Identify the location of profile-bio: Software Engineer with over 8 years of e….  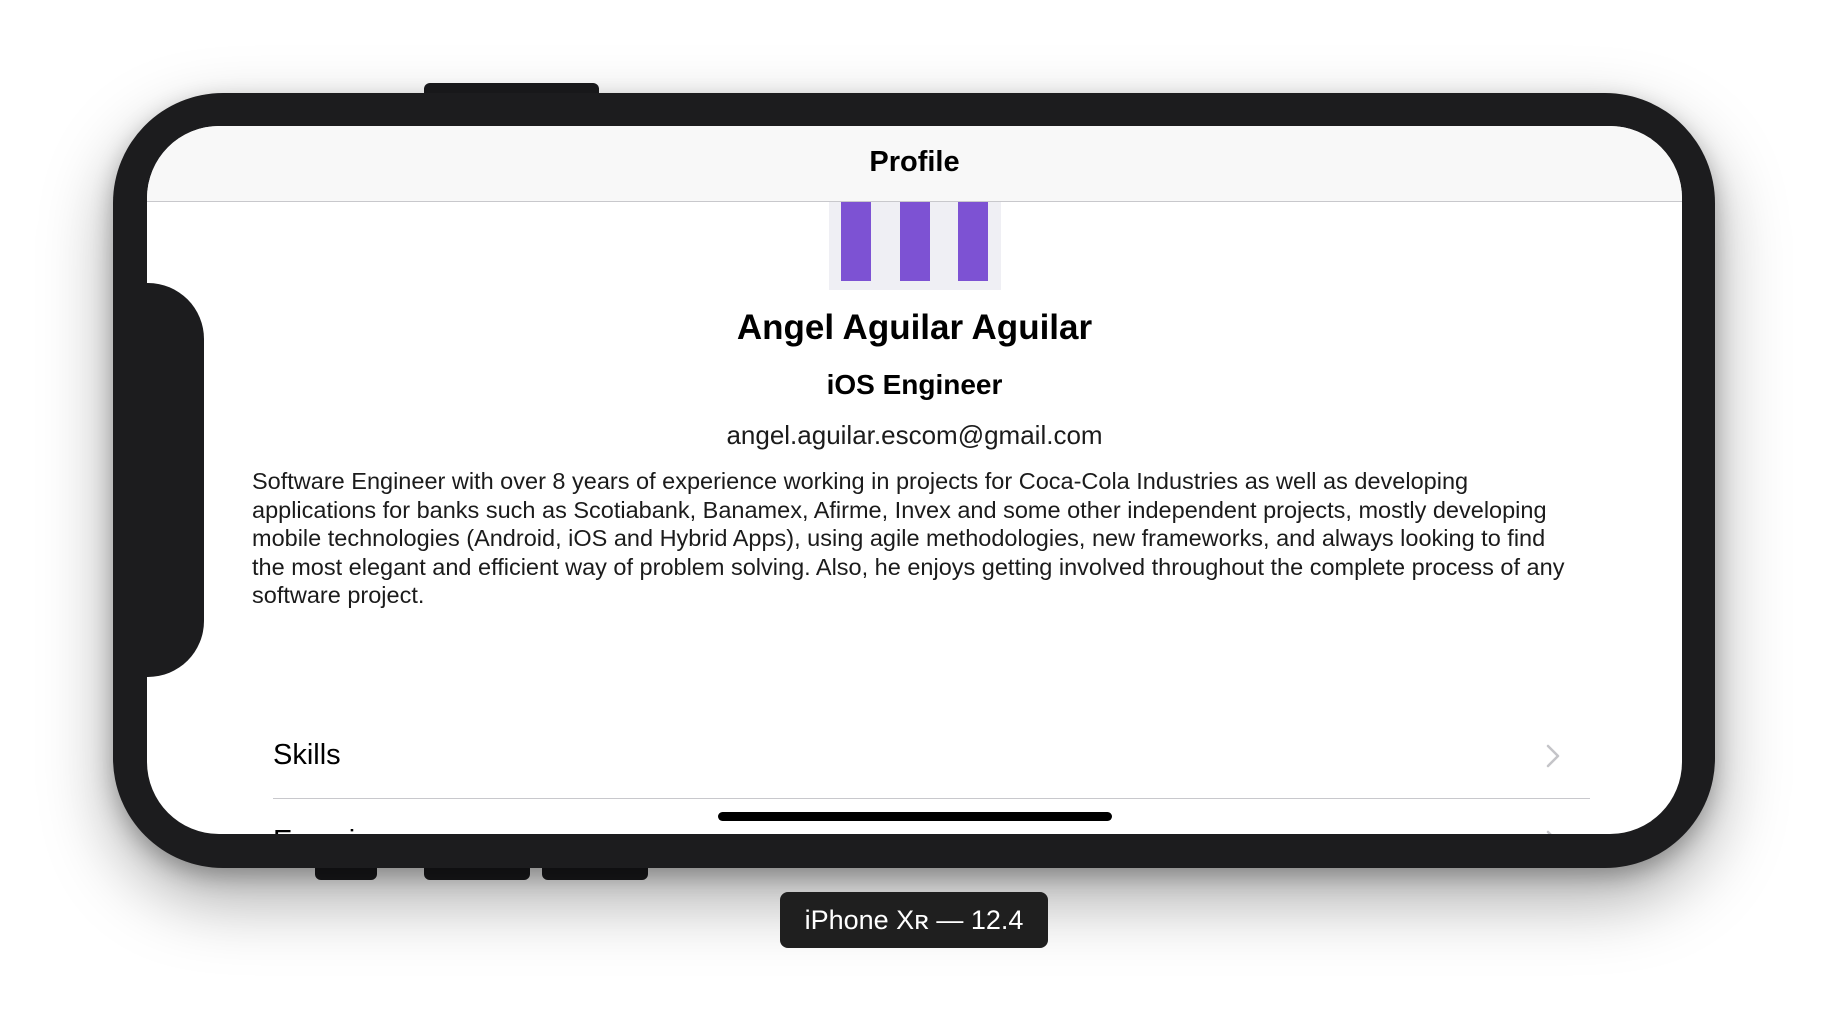
(908, 538).